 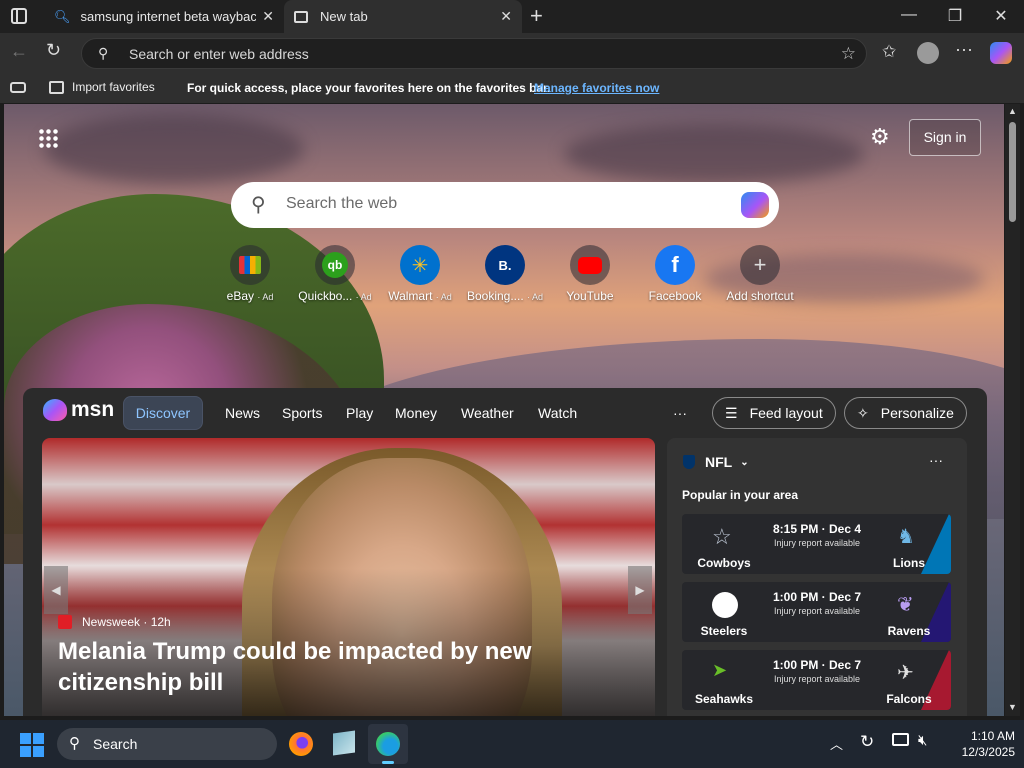 I want to click on back-button: ←, so click(x=19, y=51).